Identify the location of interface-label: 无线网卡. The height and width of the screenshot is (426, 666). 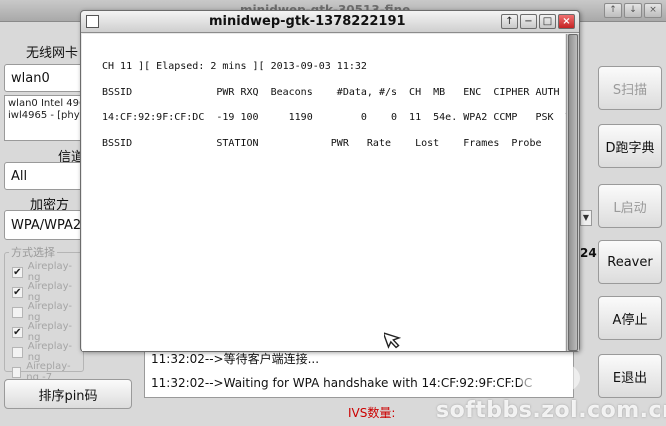
(52, 53).